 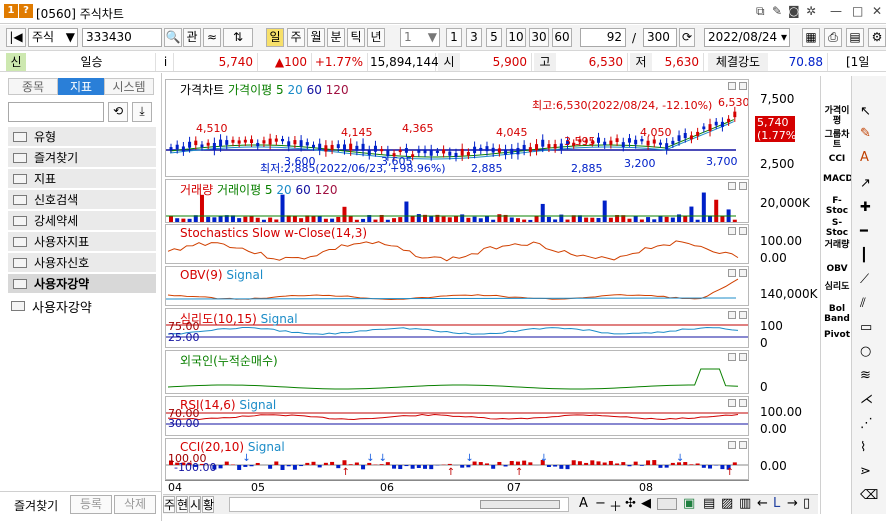 I want to click on search-icon: 🔍, so click(x=173, y=37).